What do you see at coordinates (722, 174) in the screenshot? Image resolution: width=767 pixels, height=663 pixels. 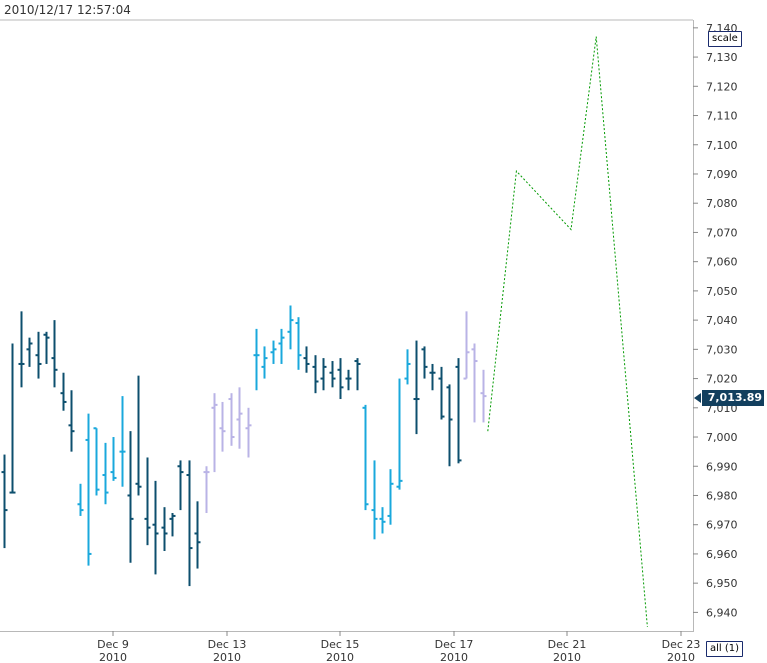 I see `y-tick-label: 7,090` at bounding box center [722, 174].